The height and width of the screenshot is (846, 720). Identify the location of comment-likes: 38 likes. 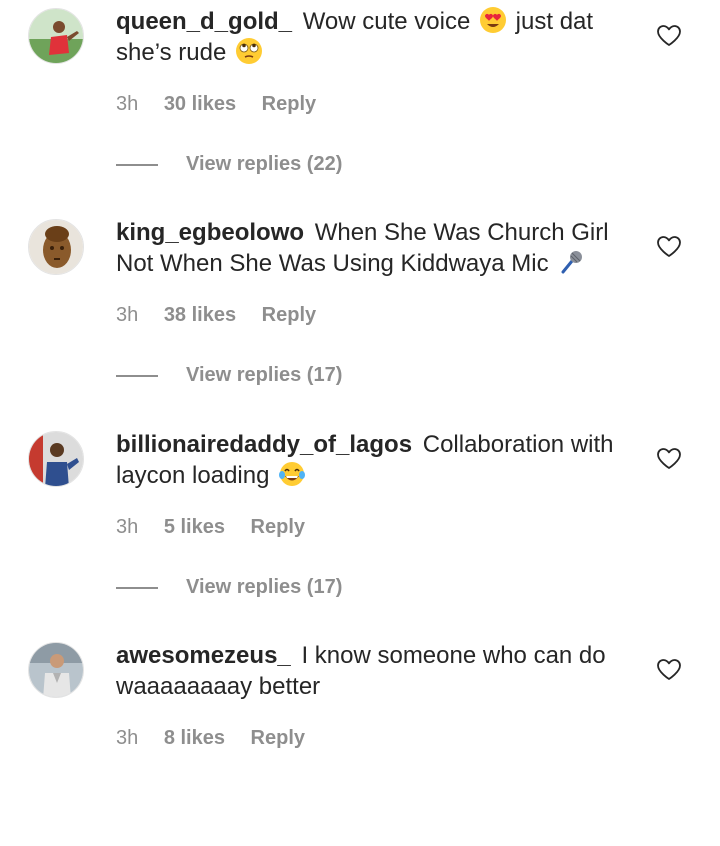
(200, 315).